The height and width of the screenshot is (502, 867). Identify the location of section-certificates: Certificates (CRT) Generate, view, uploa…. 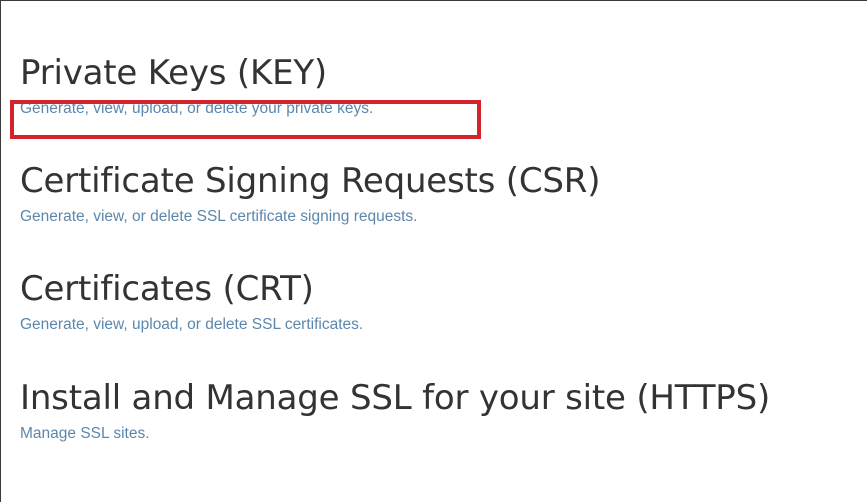
(191, 302).